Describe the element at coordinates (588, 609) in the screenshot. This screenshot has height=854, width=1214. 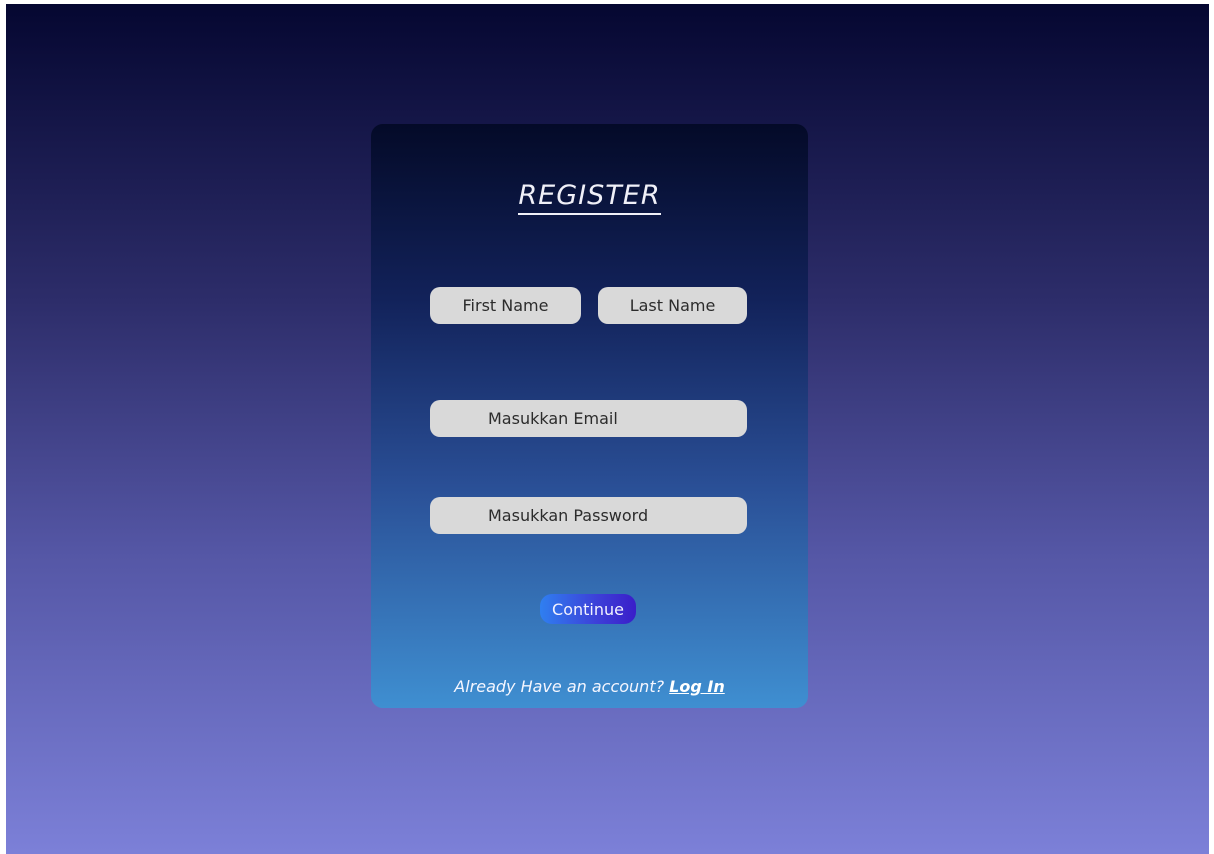
I see `continue-button: Continue` at that location.